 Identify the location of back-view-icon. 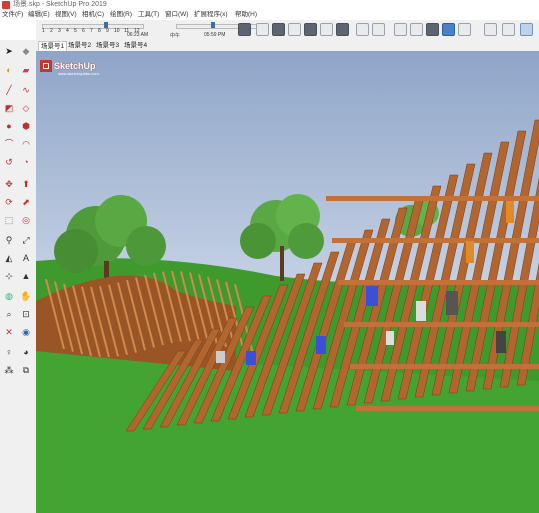
(342, 29).